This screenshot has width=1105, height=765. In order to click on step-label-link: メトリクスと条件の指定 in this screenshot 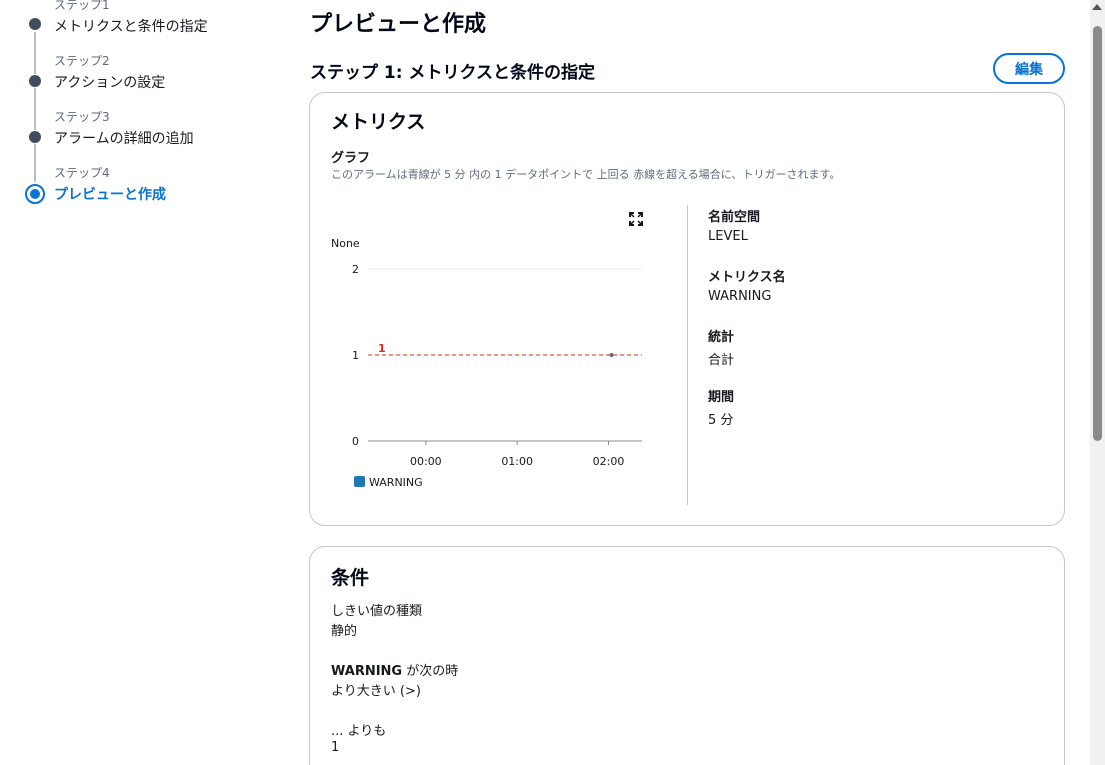, I will do `click(131, 26)`.